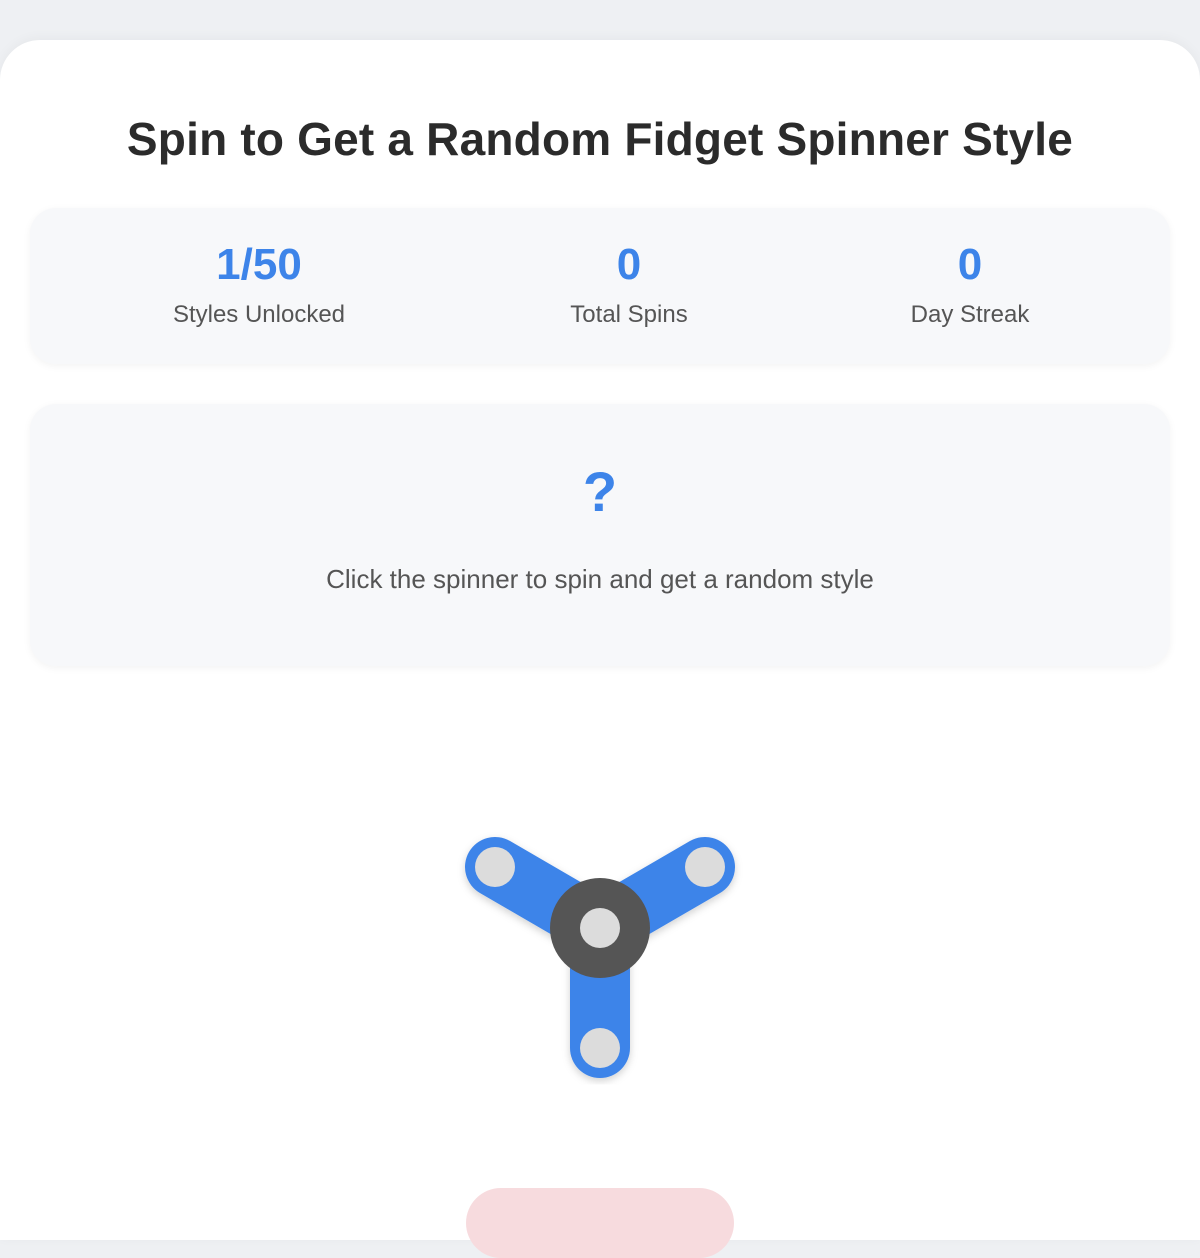 Image resolution: width=1200 pixels, height=1258 pixels. I want to click on stat-day-streak: 0 Day Streak, so click(970, 284).